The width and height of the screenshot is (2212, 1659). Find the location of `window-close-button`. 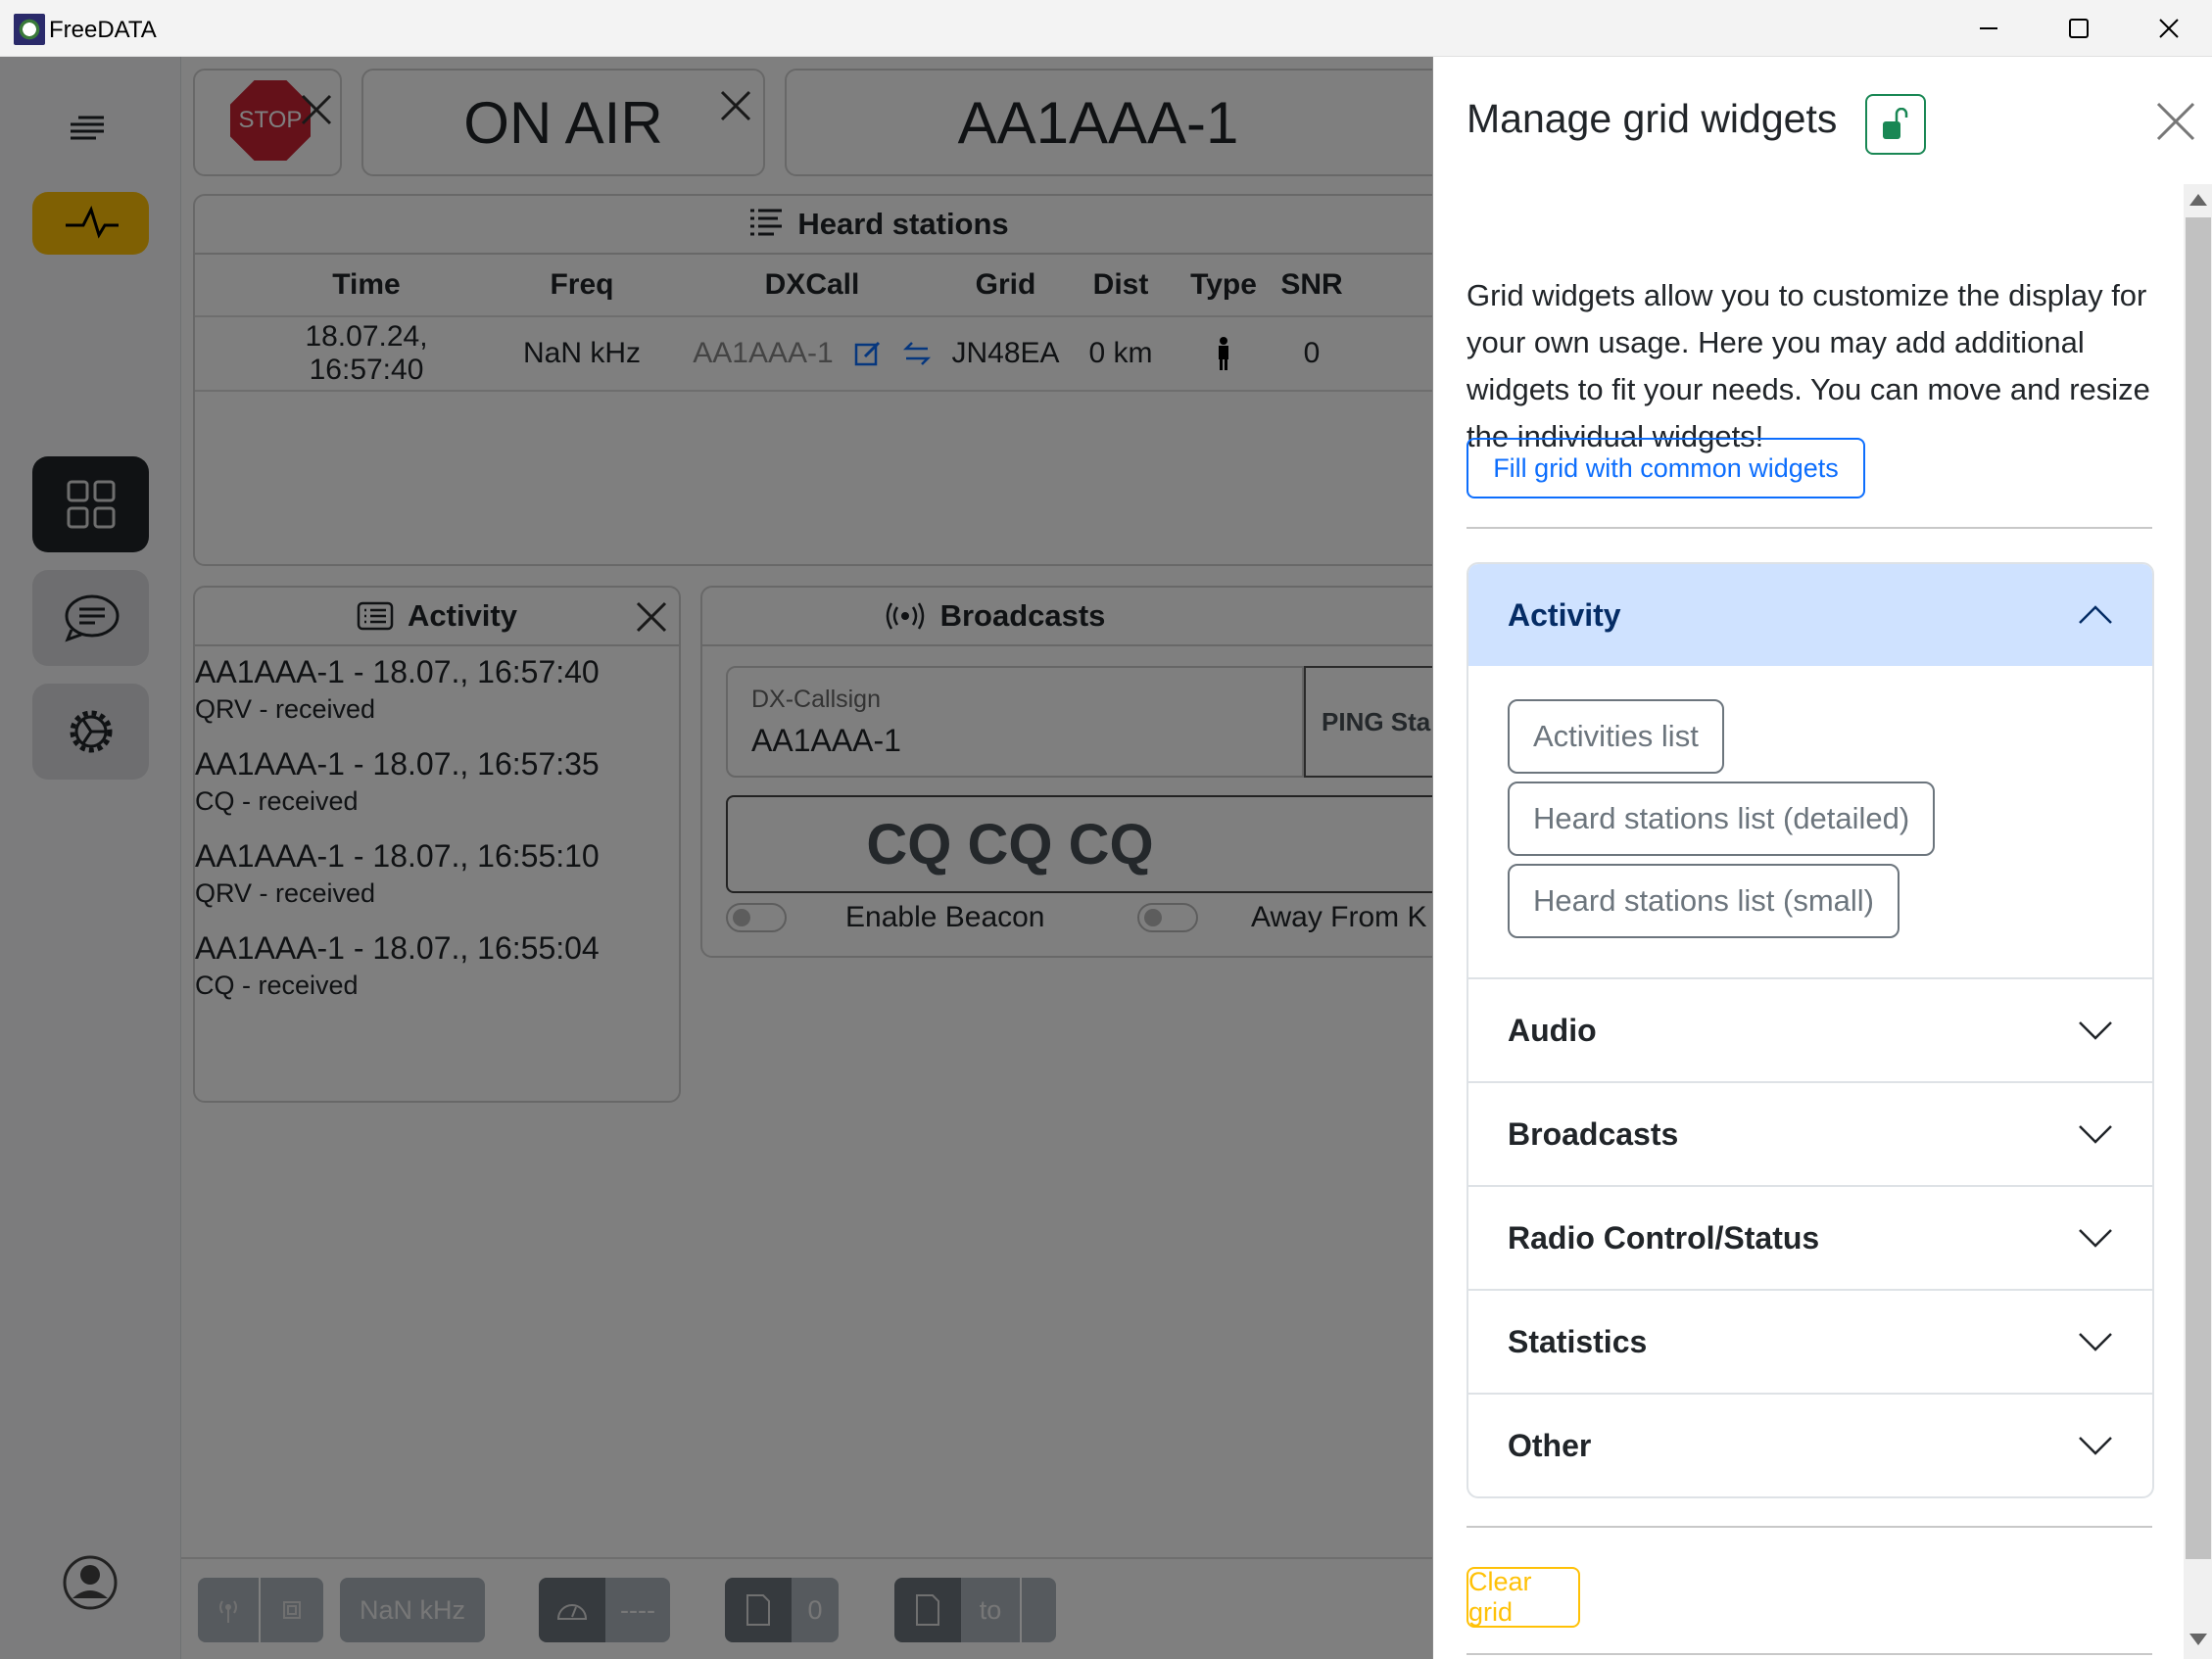

window-close-button is located at coordinates (2168, 28).